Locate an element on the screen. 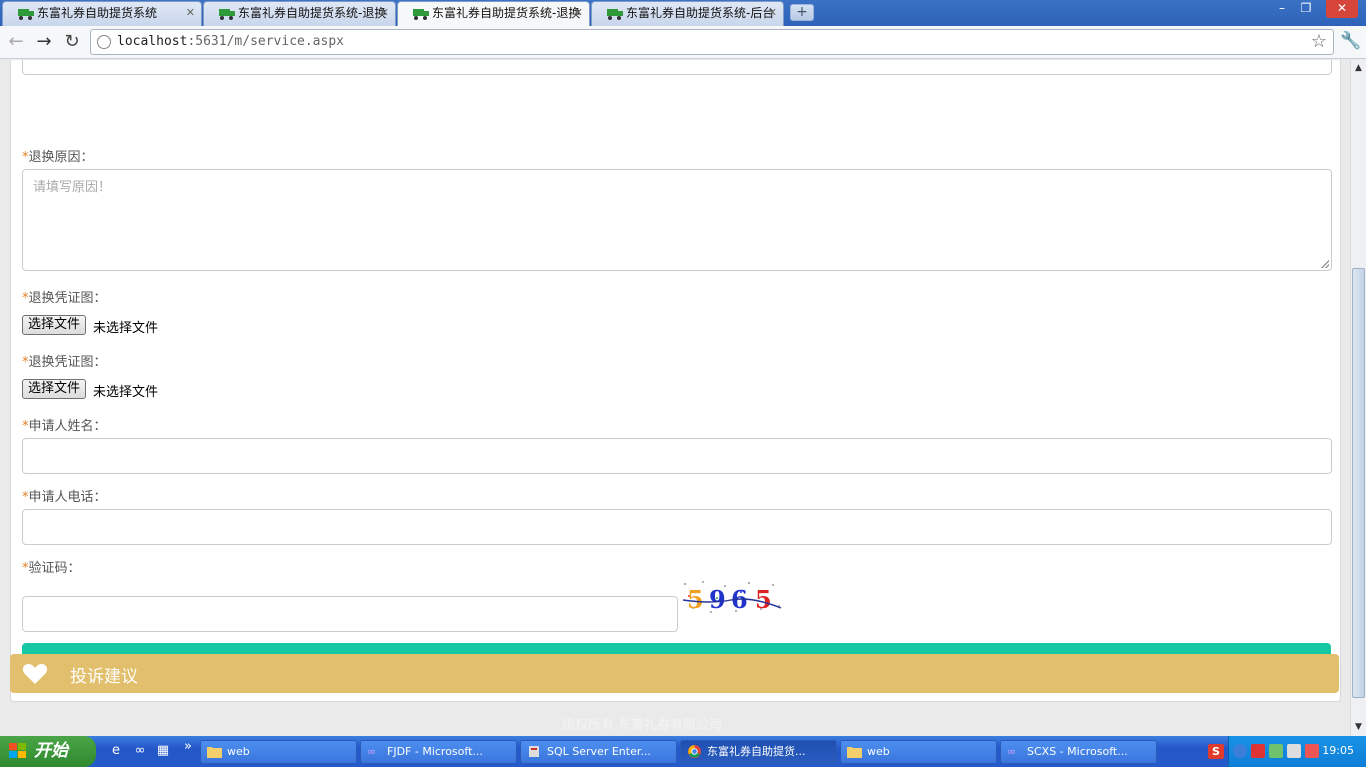 Image resolution: width=1366 pixels, height=767 pixels. browser-tab-2: 东富礼券自助提货系统-退换 ✕ is located at coordinates (299, 13).